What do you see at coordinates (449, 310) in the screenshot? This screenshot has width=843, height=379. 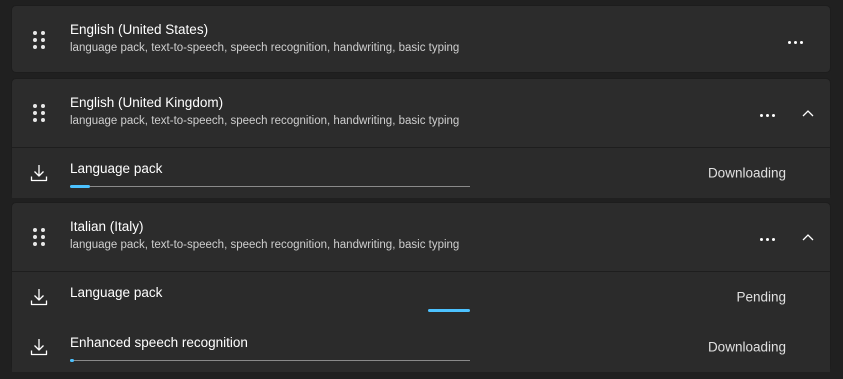 I see `indeterminate-progress-bar` at bounding box center [449, 310].